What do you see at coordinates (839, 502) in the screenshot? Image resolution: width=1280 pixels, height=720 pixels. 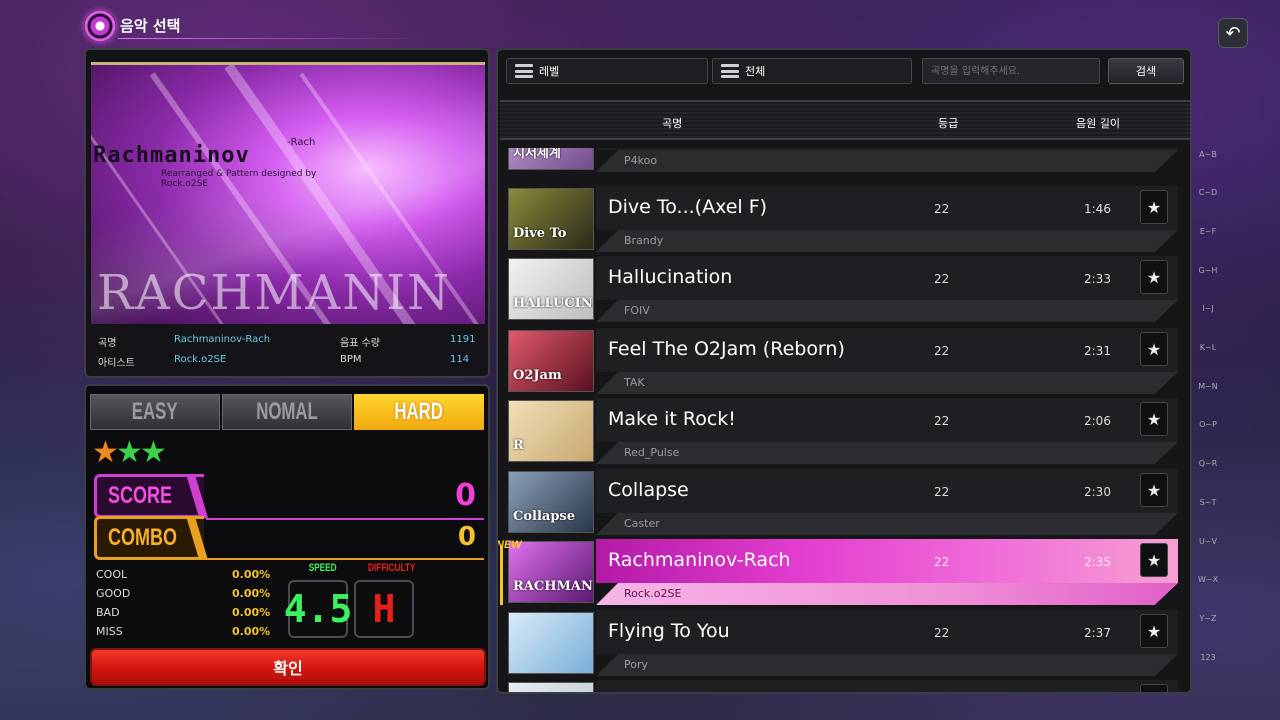 I see `song-row: Collapse Collapse Caster 22 2:30 ★` at bounding box center [839, 502].